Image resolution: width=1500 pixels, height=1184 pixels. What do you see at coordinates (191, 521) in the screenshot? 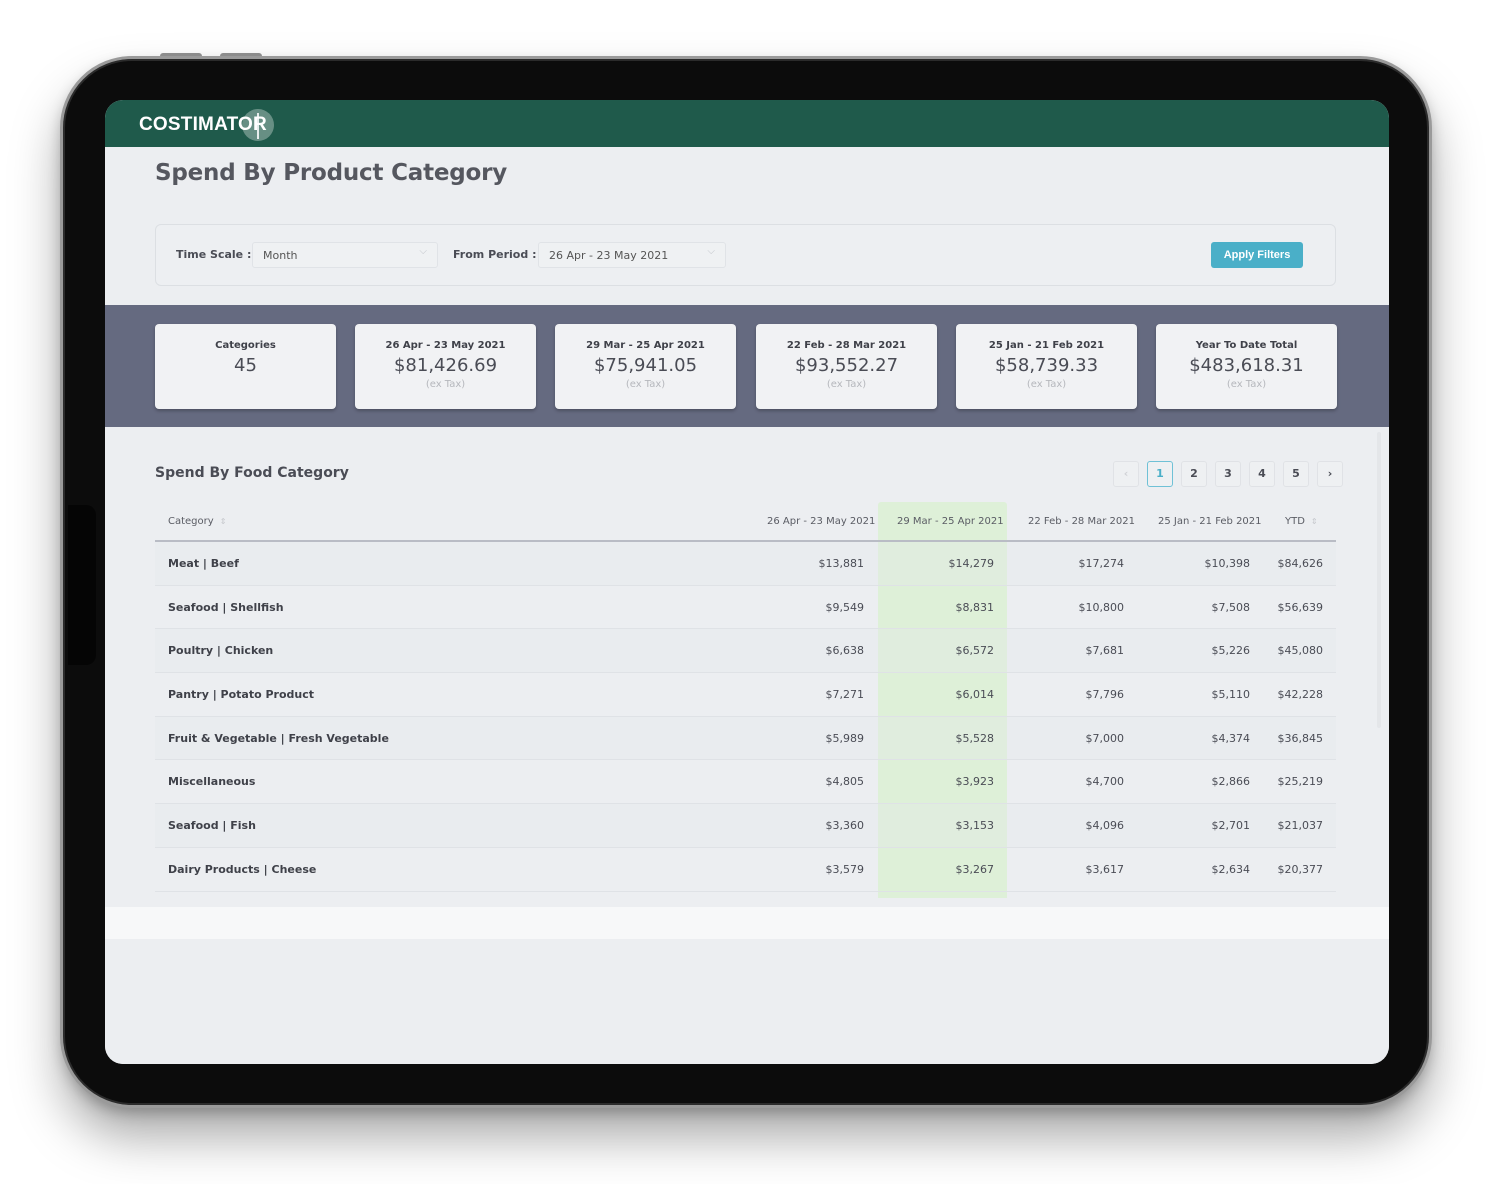
I see `column-header-label: Category` at bounding box center [191, 521].